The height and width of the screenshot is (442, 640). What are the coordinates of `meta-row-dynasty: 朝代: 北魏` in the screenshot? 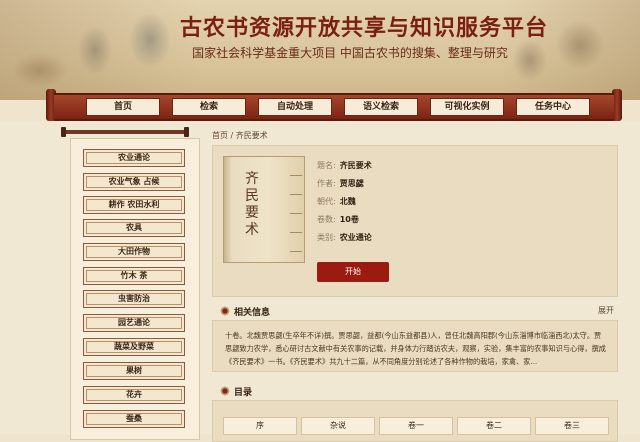 It's located at (336, 201).